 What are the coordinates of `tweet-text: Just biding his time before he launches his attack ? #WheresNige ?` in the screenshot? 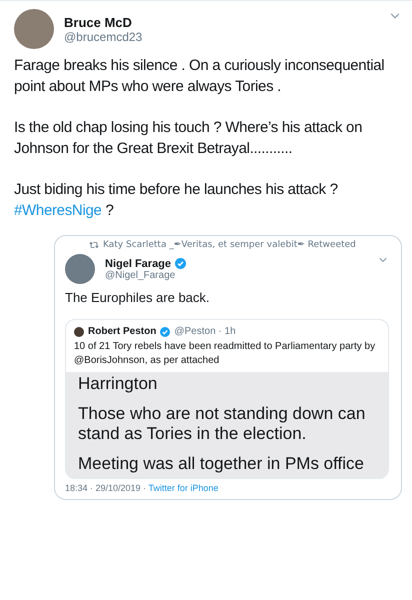 It's located at (176, 200).